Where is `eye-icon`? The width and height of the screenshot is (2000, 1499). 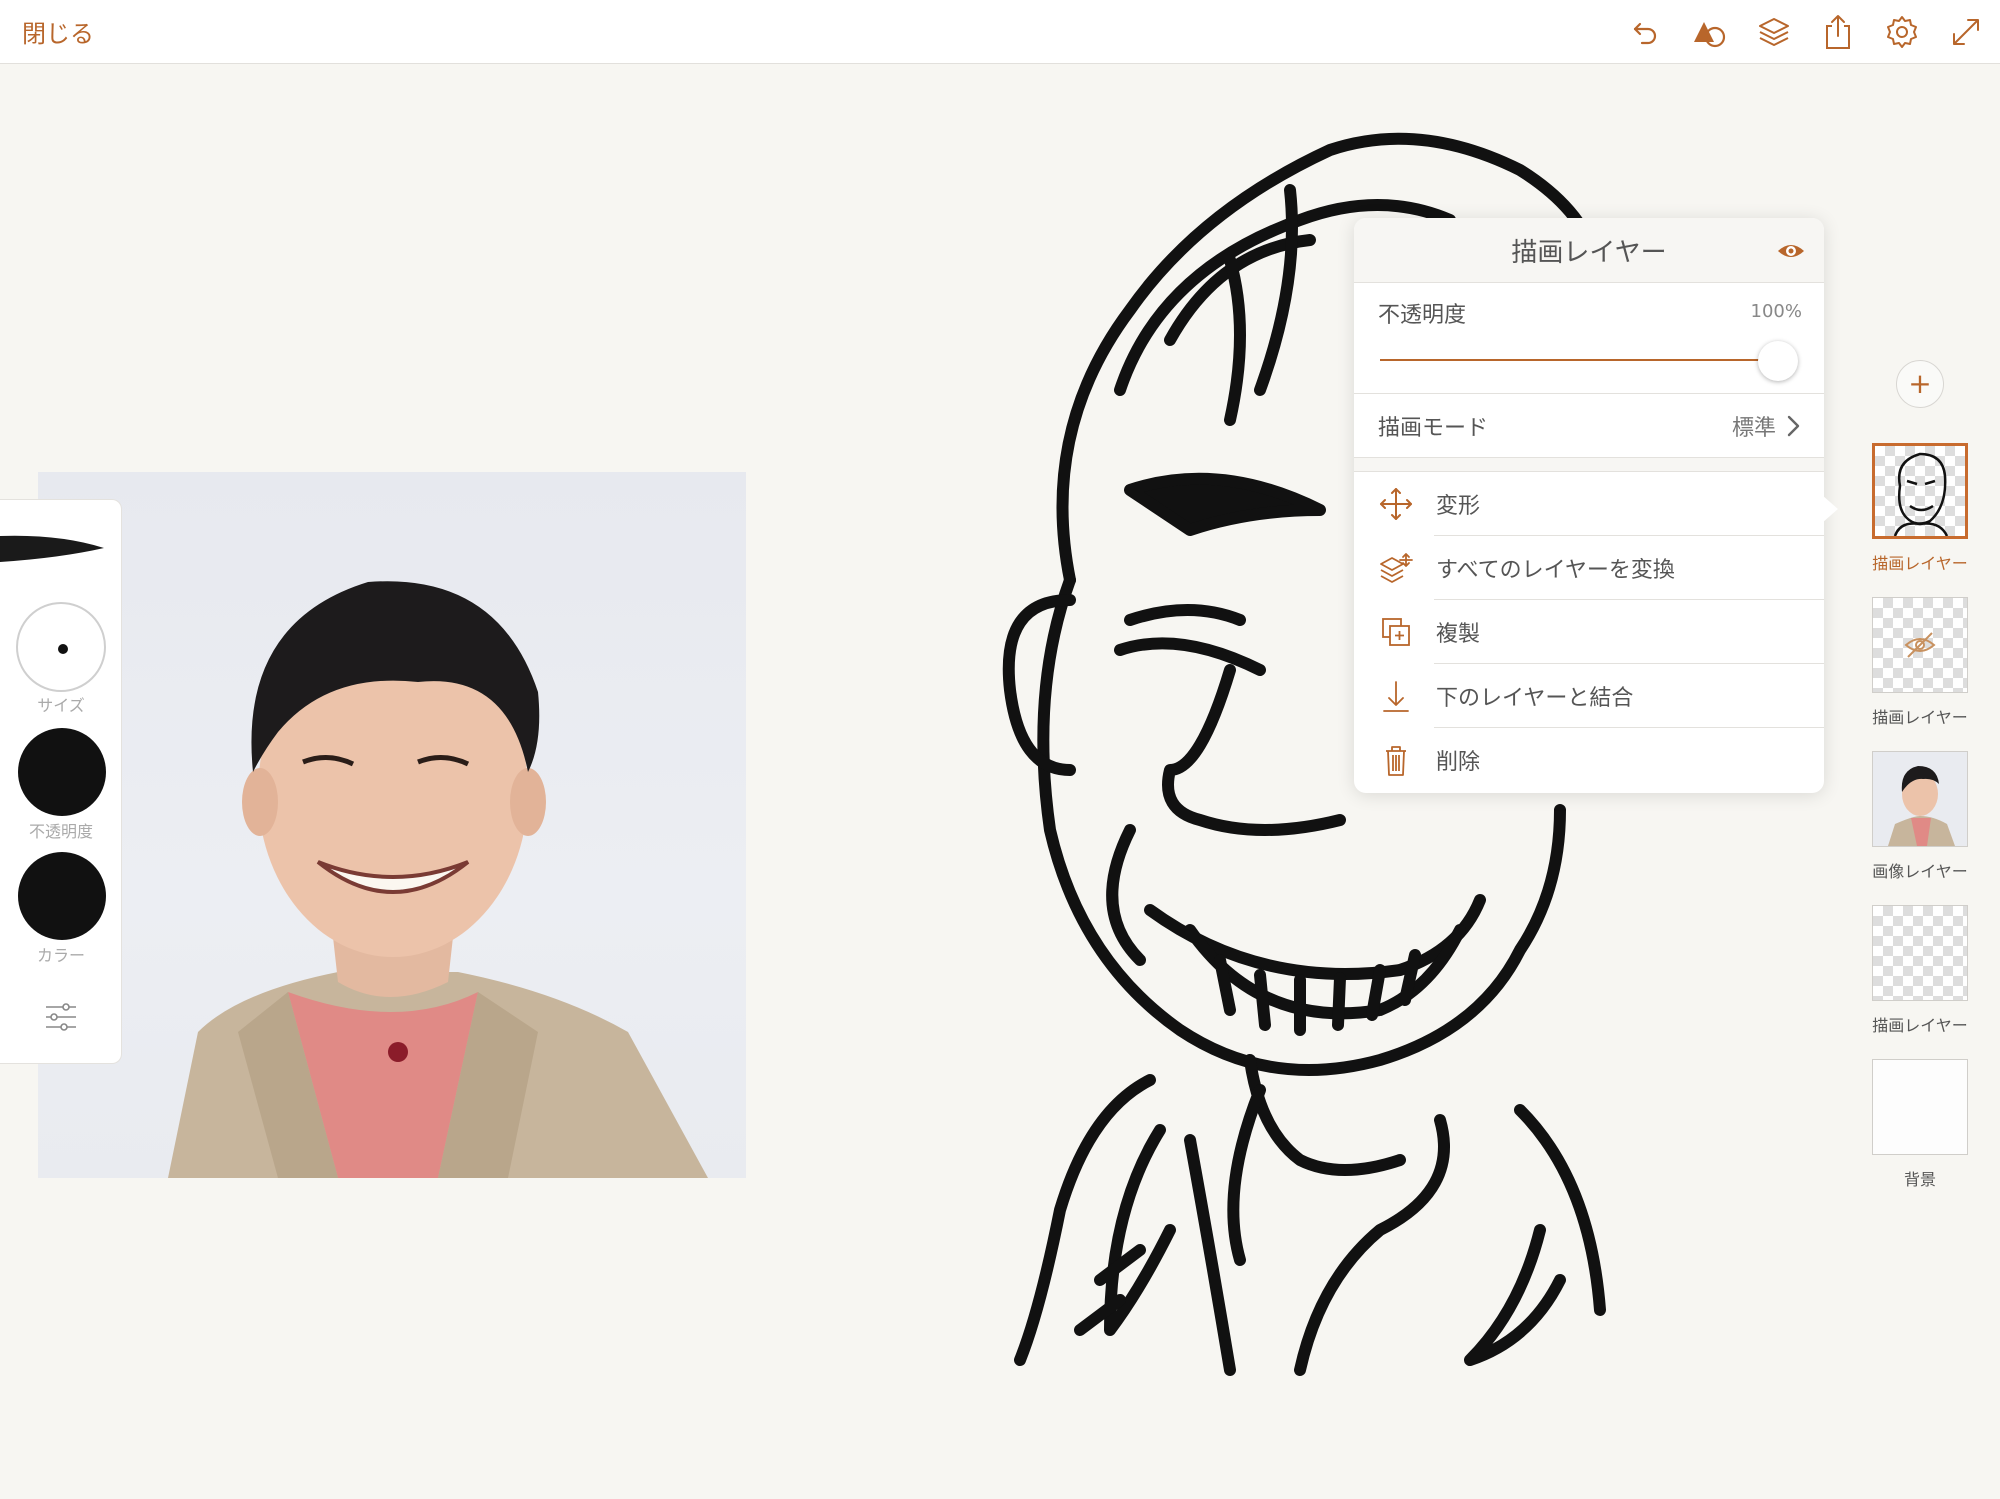 eye-icon is located at coordinates (1791, 251).